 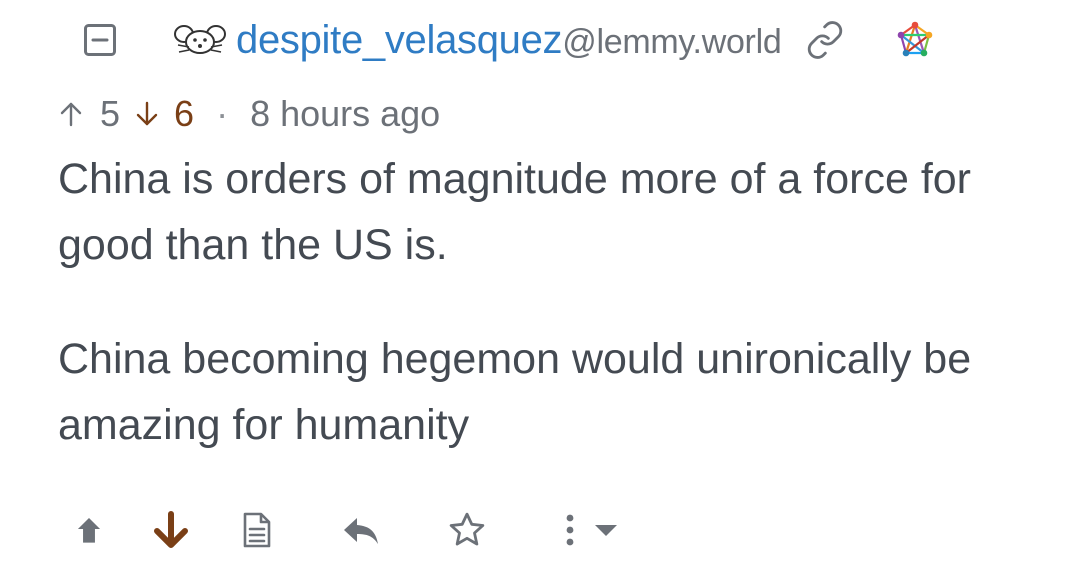 What do you see at coordinates (110, 113) in the screenshot?
I see `upvote-count: 5` at bounding box center [110, 113].